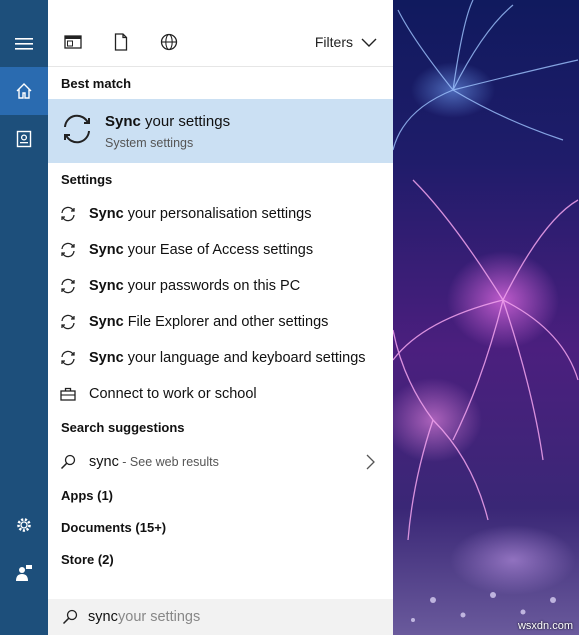  I want to click on best-match-result: Sync your settings System settings, so click(220, 131).